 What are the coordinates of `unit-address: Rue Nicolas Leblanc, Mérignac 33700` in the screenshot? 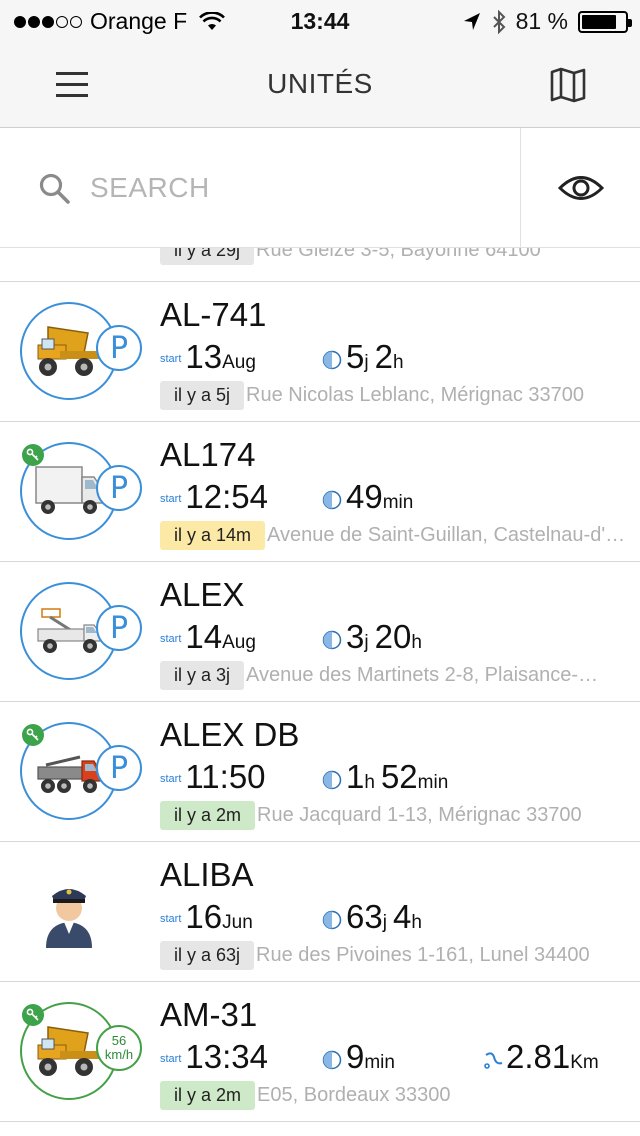 It's located at (415, 395).